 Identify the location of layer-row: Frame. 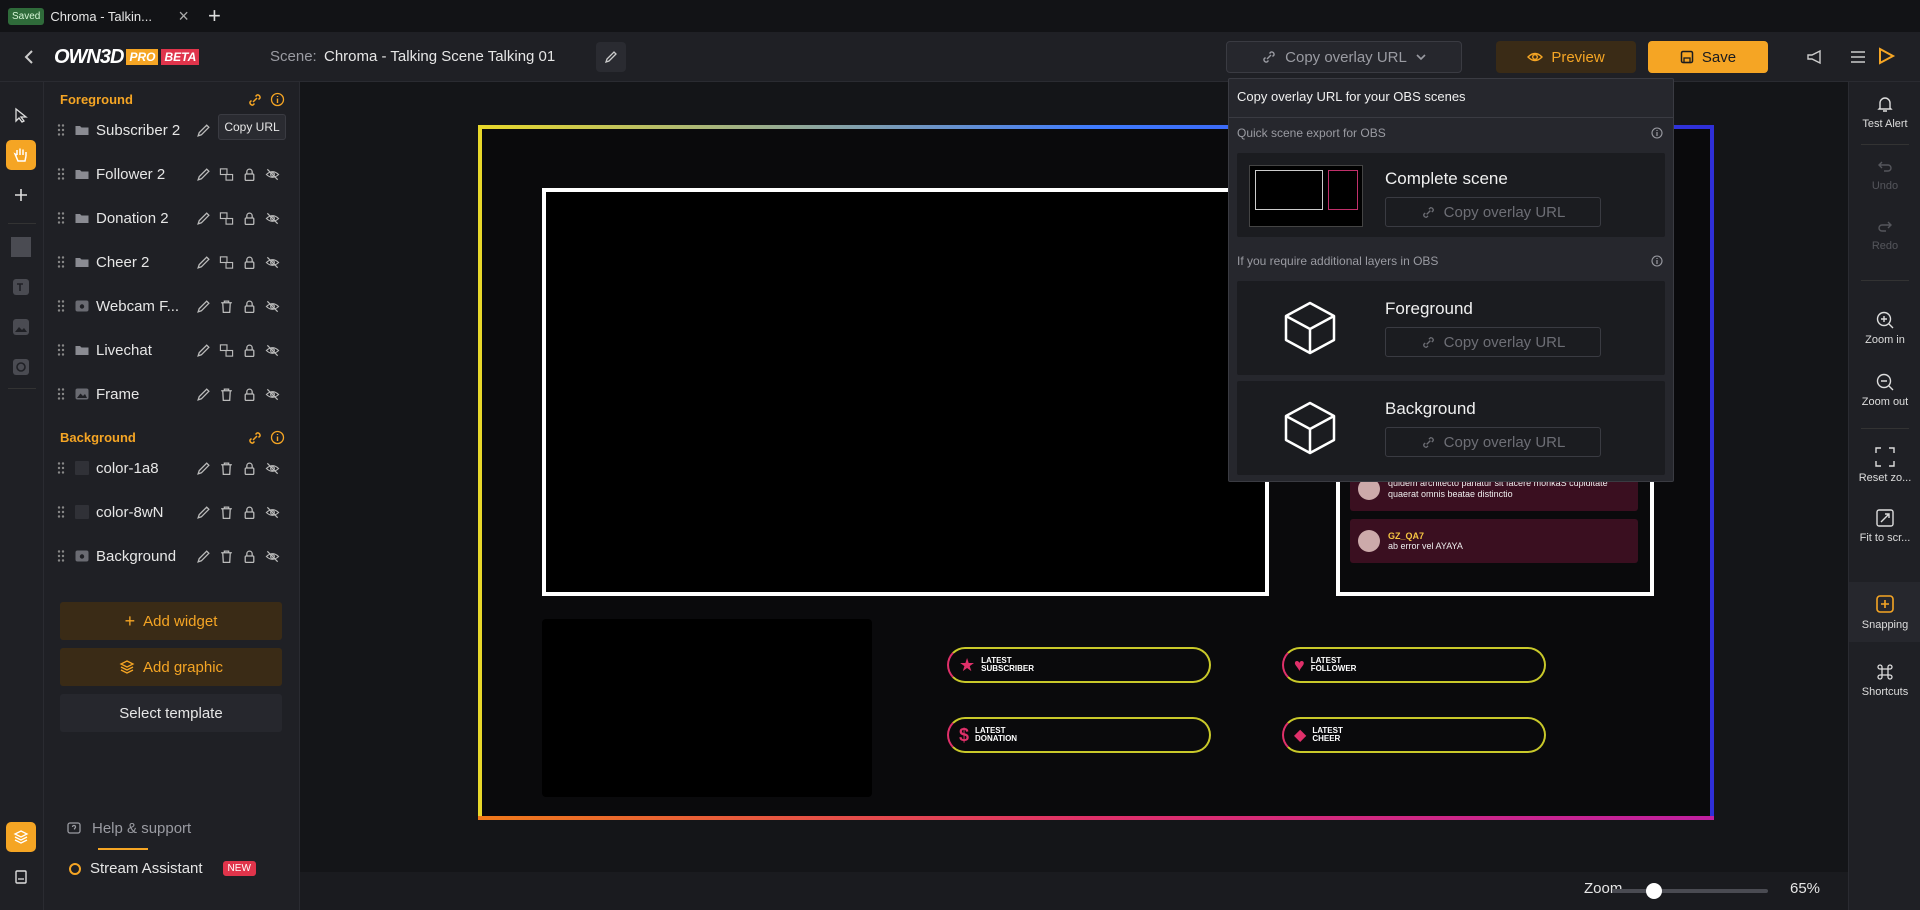
(176, 394).